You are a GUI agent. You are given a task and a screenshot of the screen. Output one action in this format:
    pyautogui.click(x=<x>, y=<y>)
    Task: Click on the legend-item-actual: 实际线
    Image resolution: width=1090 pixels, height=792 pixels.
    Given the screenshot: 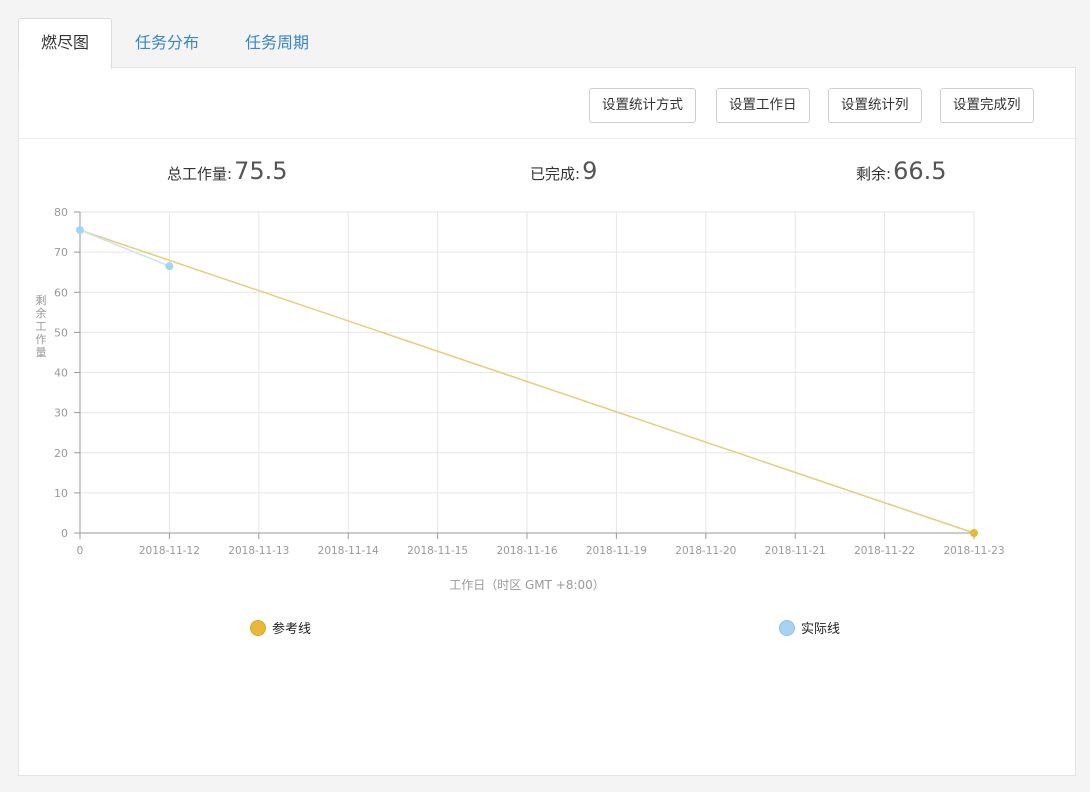 What is the action you would take?
    pyautogui.click(x=809, y=627)
    